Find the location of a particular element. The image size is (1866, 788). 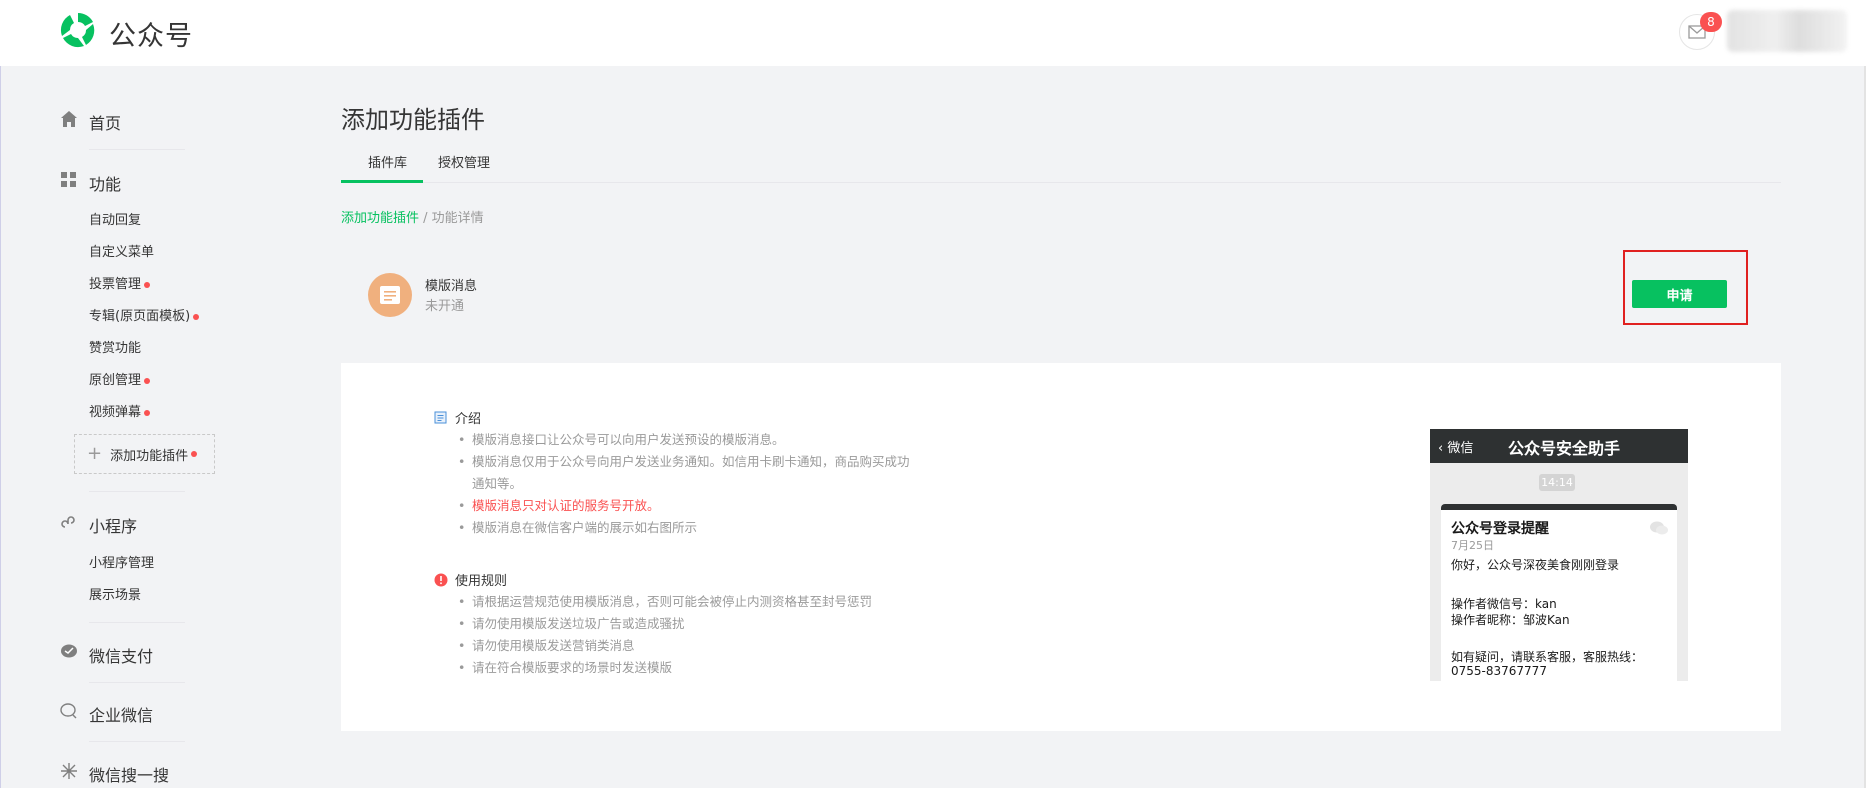

preview-greeting: 你好，公众号深夜美食刚刚登录 is located at coordinates (1535, 565).